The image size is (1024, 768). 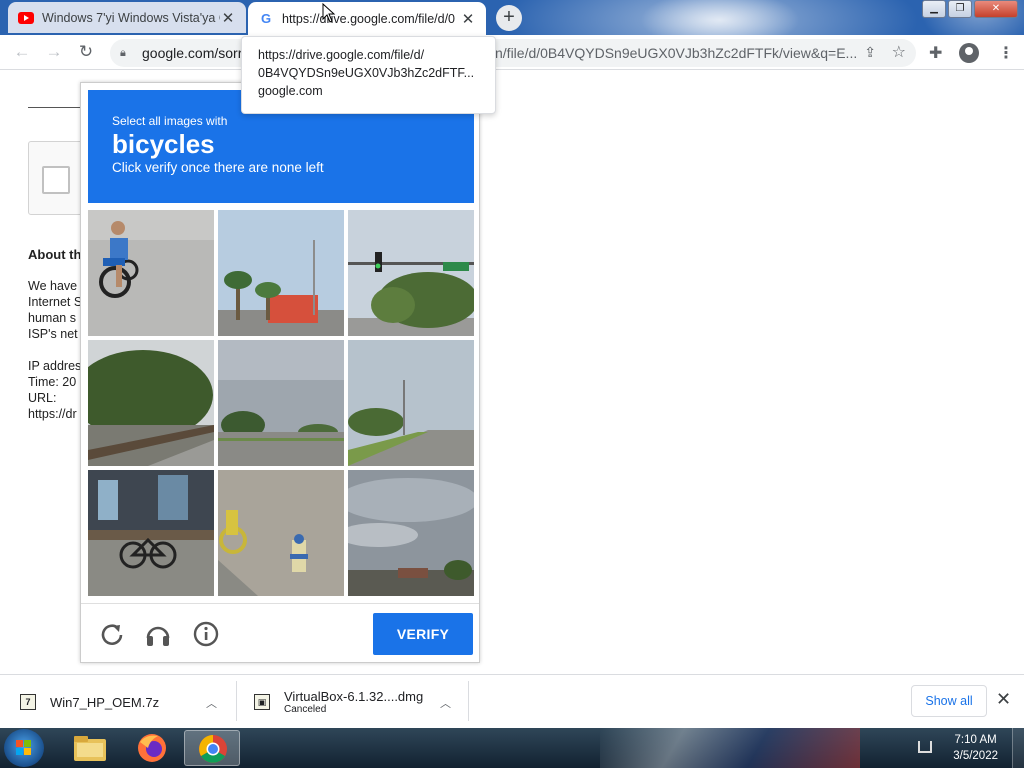 What do you see at coordinates (935, 53) in the screenshot?
I see `extensions-puzzle-icon: ✚` at bounding box center [935, 53].